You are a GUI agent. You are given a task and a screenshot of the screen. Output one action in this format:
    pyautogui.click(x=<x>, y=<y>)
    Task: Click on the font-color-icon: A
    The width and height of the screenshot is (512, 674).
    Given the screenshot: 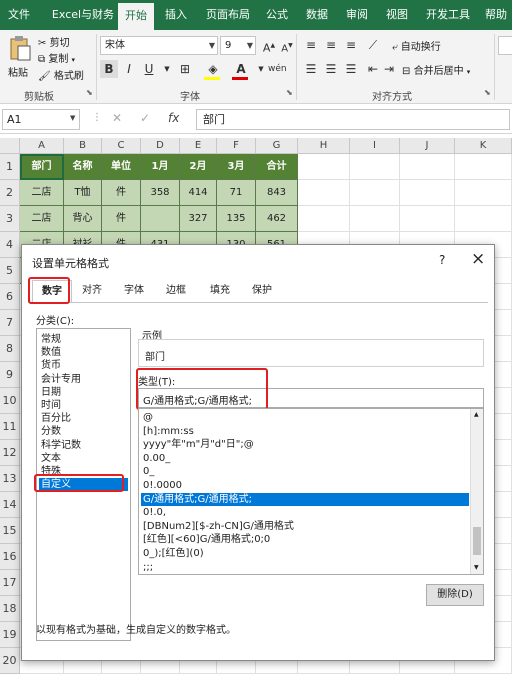 What is the action you would take?
    pyautogui.click(x=241, y=69)
    